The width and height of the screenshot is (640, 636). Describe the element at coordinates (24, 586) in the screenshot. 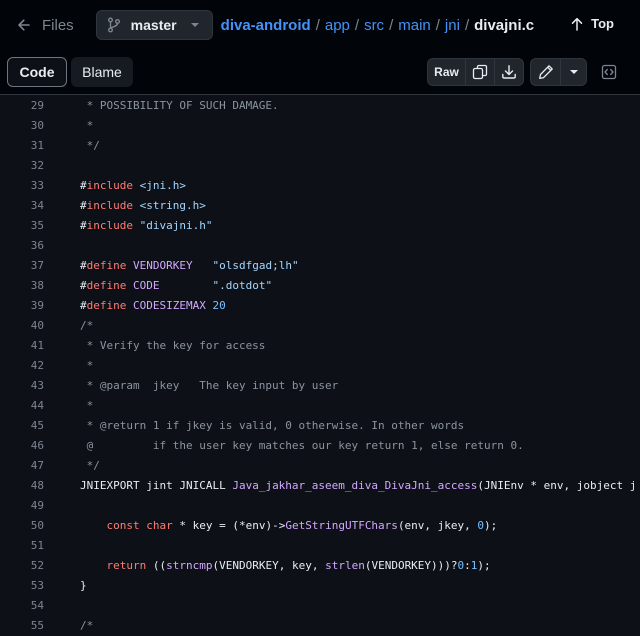

I see `line-number: 53` at that location.